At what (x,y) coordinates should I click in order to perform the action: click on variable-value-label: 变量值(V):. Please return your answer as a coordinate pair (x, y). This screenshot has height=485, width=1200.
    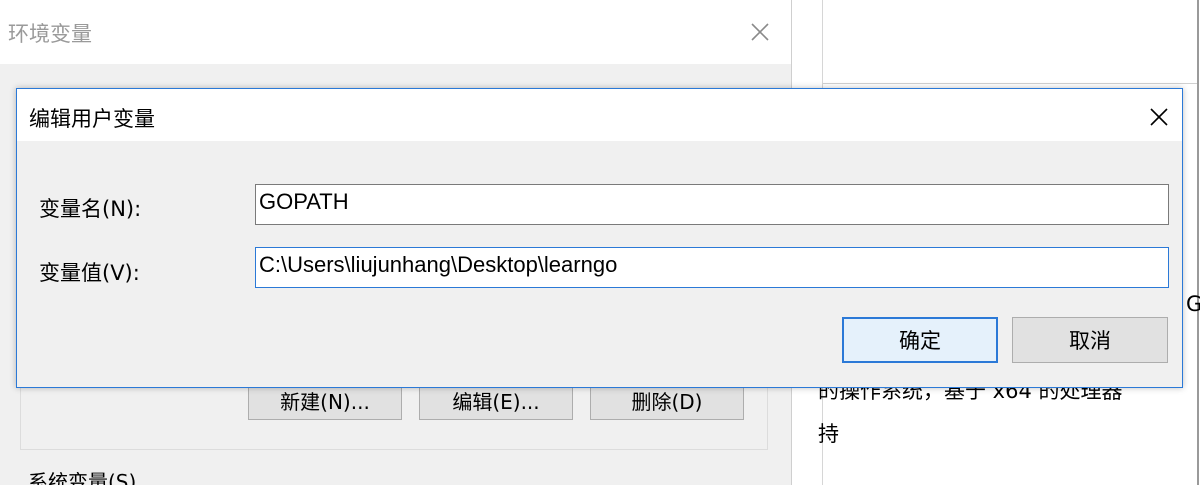
    Looking at the image, I should click on (89, 273).